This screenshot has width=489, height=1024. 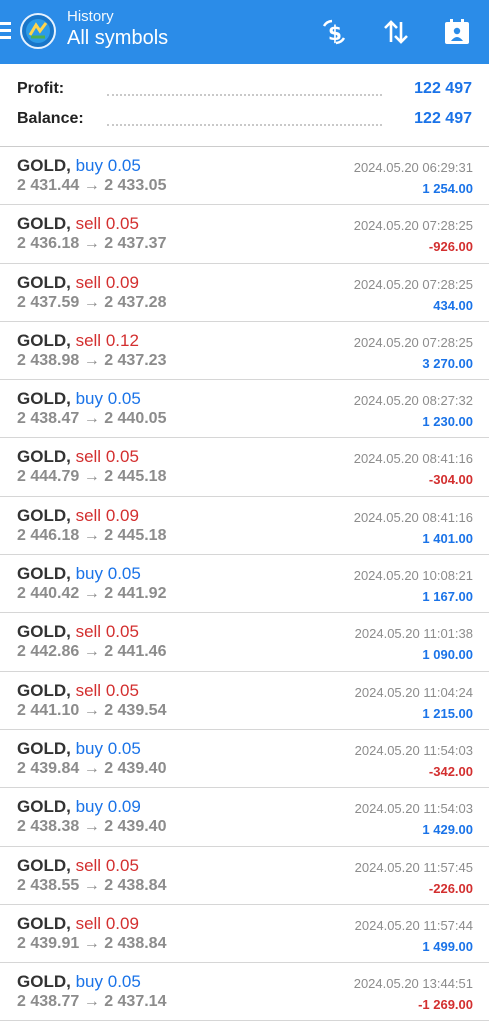 What do you see at coordinates (413, 750) in the screenshot?
I see `deal-time: 2024.05.20 11:54:03` at bounding box center [413, 750].